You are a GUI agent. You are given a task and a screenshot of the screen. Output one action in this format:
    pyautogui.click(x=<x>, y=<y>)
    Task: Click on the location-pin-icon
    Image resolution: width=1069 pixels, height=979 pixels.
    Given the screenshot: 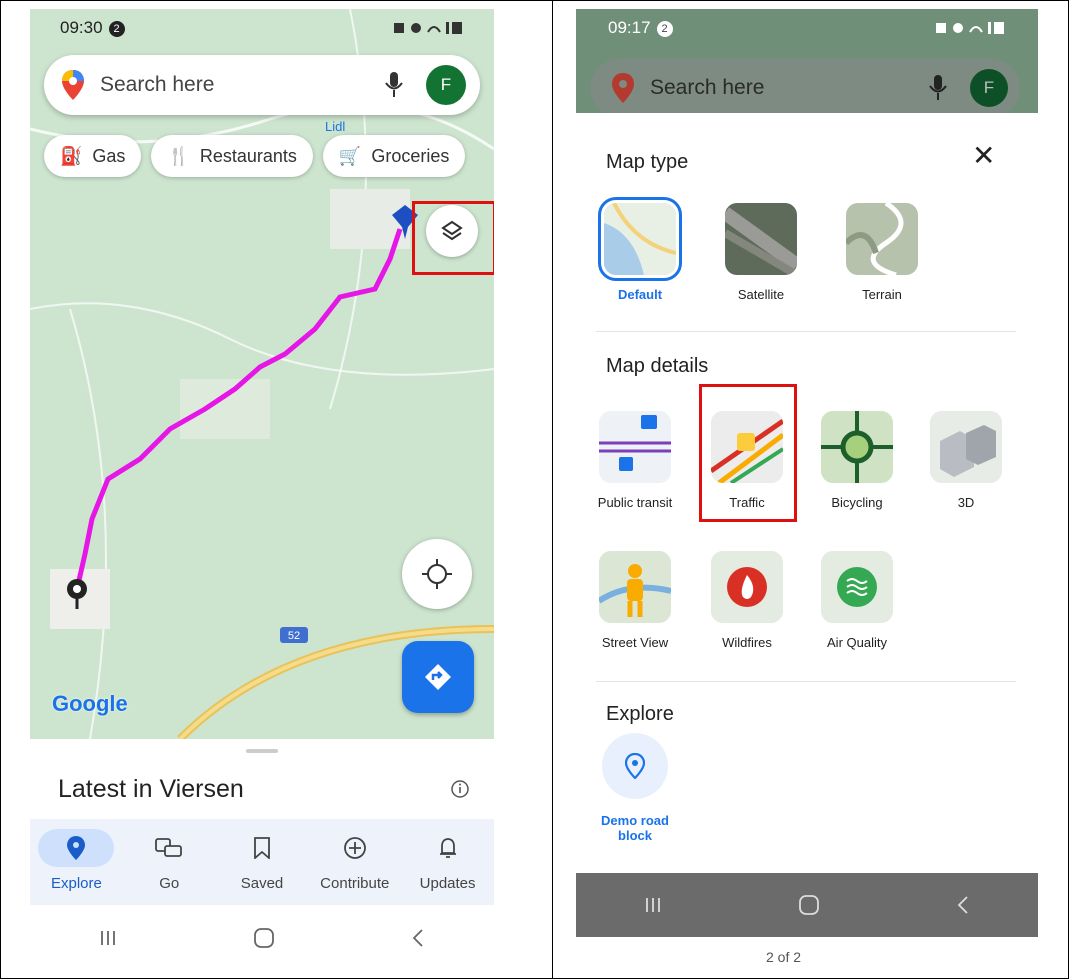 What is the action you would take?
    pyautogui.click(x=635, y=766)
    